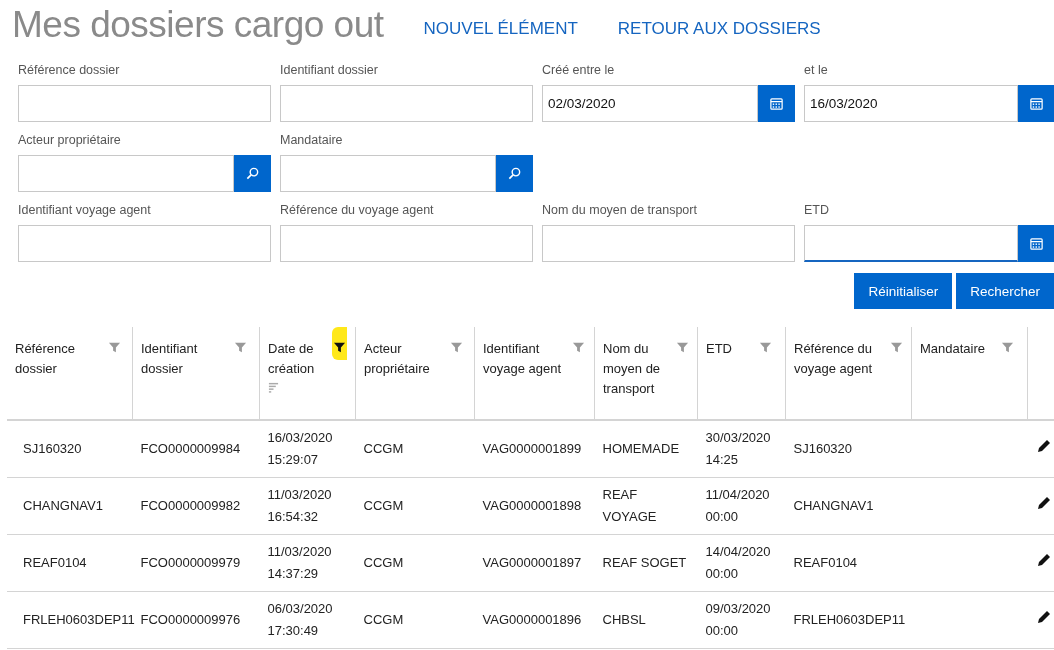  What do you see at coordinates (719, 349) in the screenshot?
I see `column-header: ETD` at bounding box center [719, 349].